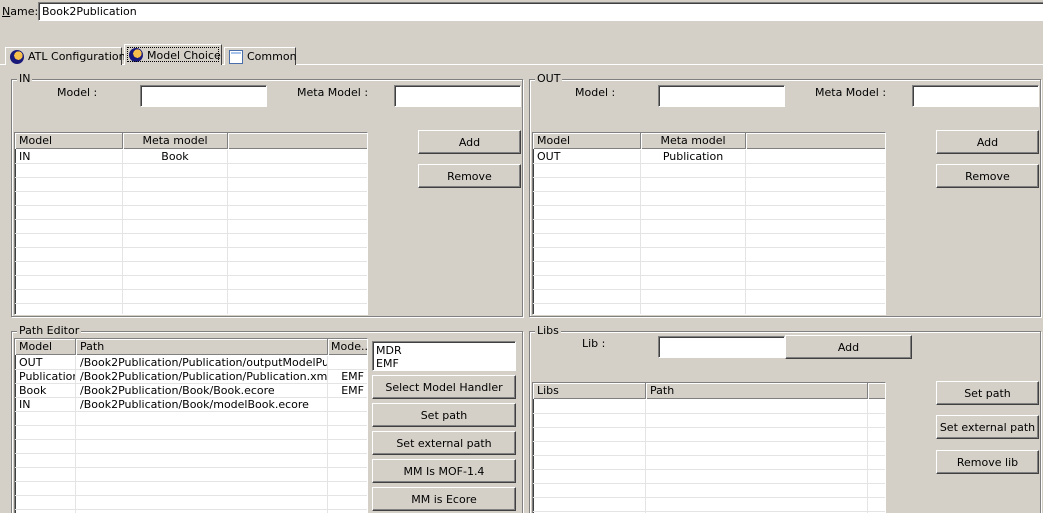  What do you see at coordinates (589, 391) in the screenshot?
I see `column-header: Libs` at bounding box center [589, 391].